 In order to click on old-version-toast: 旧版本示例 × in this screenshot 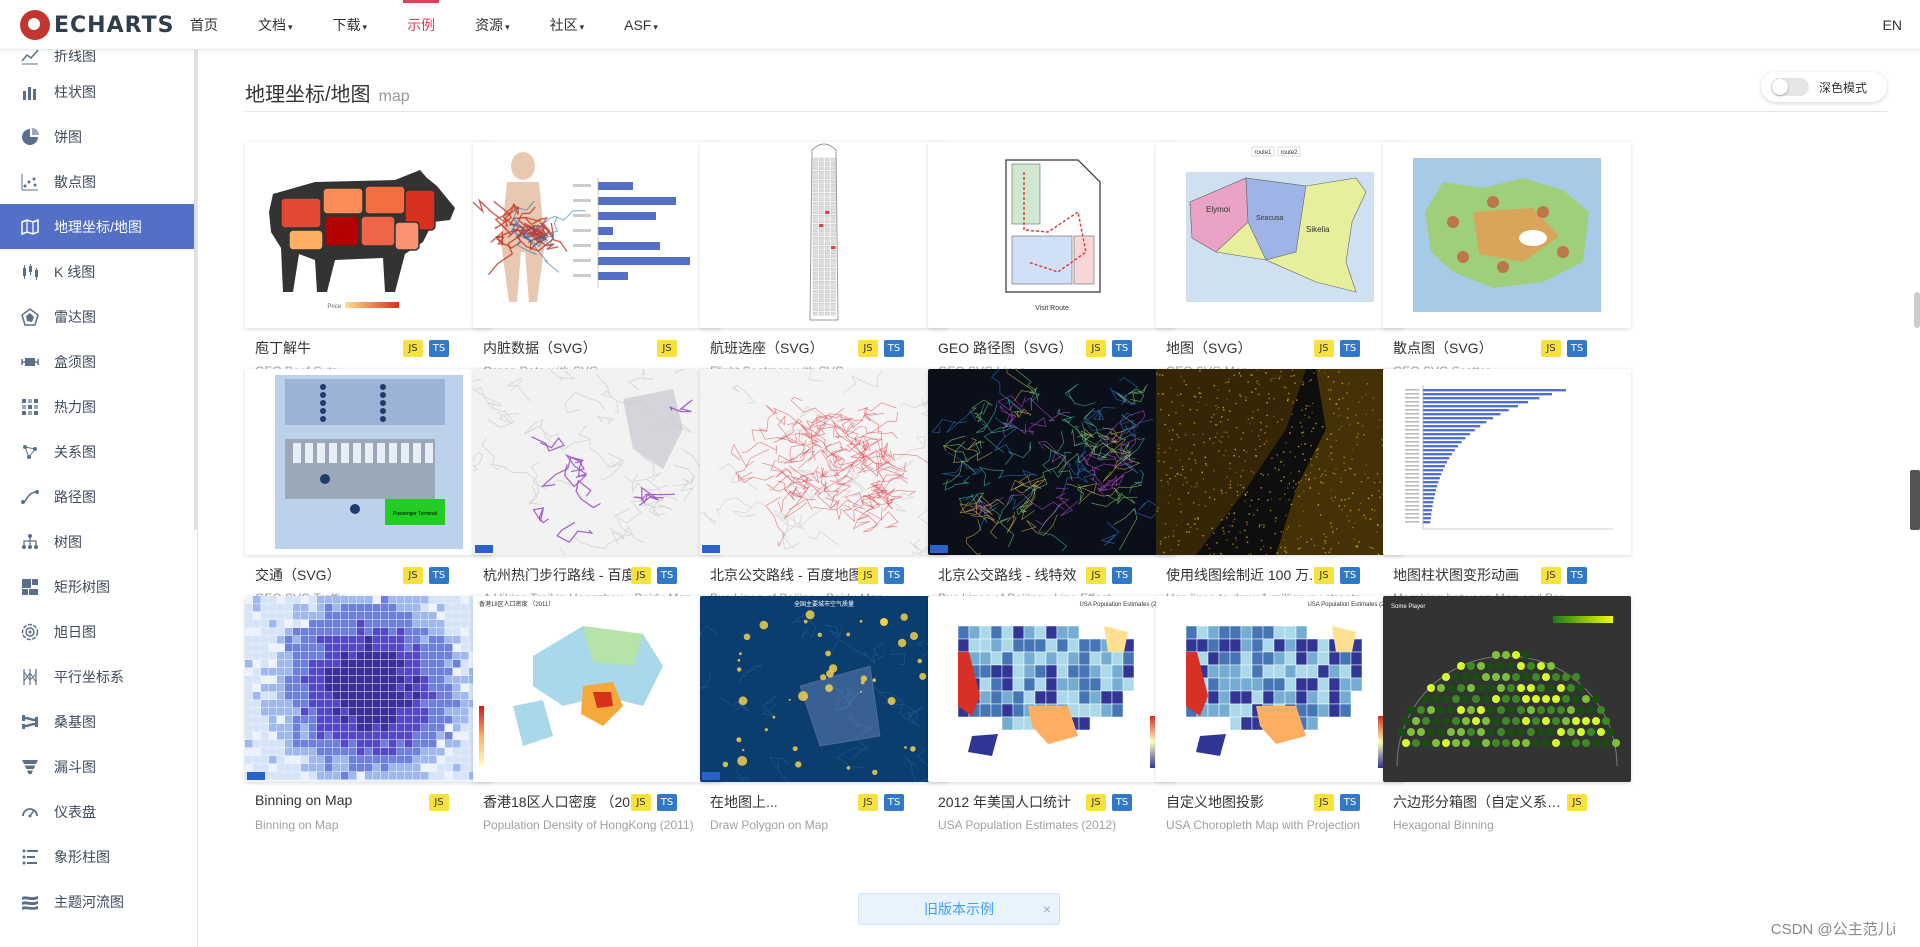, I will do `click(959, 909)`.